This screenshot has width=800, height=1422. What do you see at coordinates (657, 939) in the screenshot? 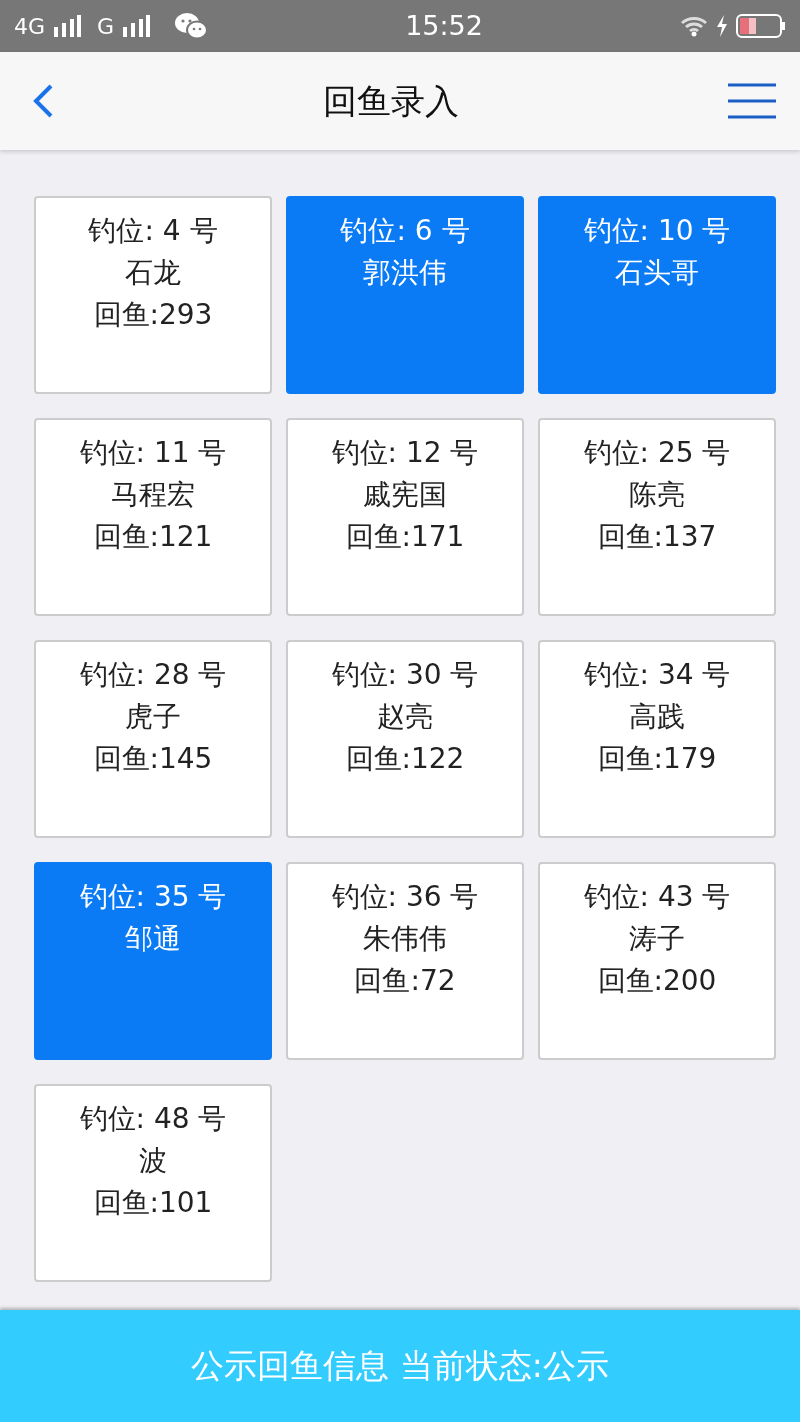
I see `angler-name: 涛子` at bounding box center [657, 939].